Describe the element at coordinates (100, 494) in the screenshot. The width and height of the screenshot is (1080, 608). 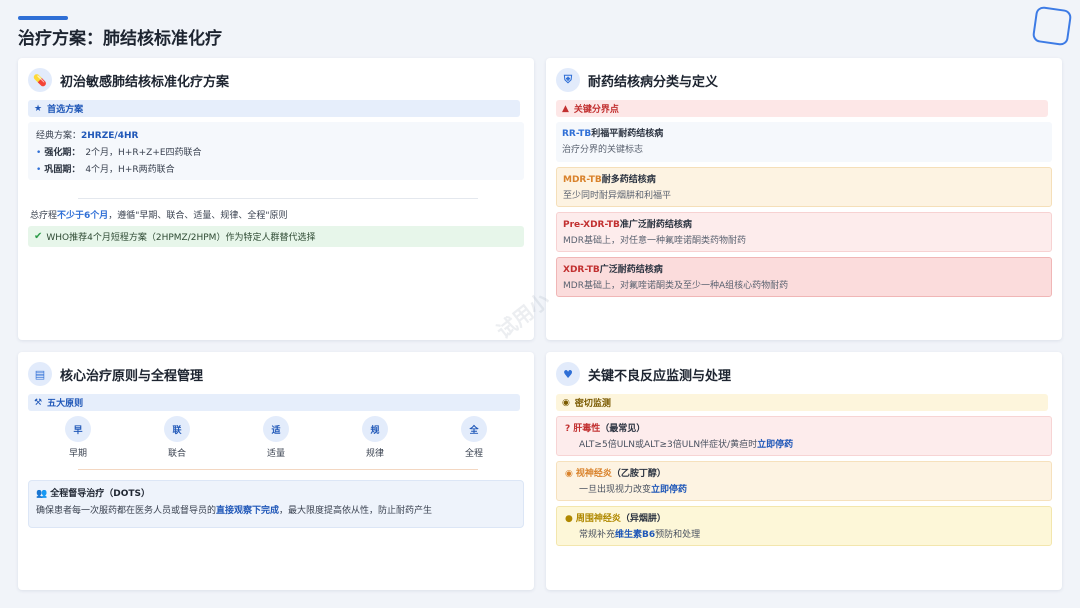
I see `dots-title: 全程督导治疗（DOTS）` at that location.